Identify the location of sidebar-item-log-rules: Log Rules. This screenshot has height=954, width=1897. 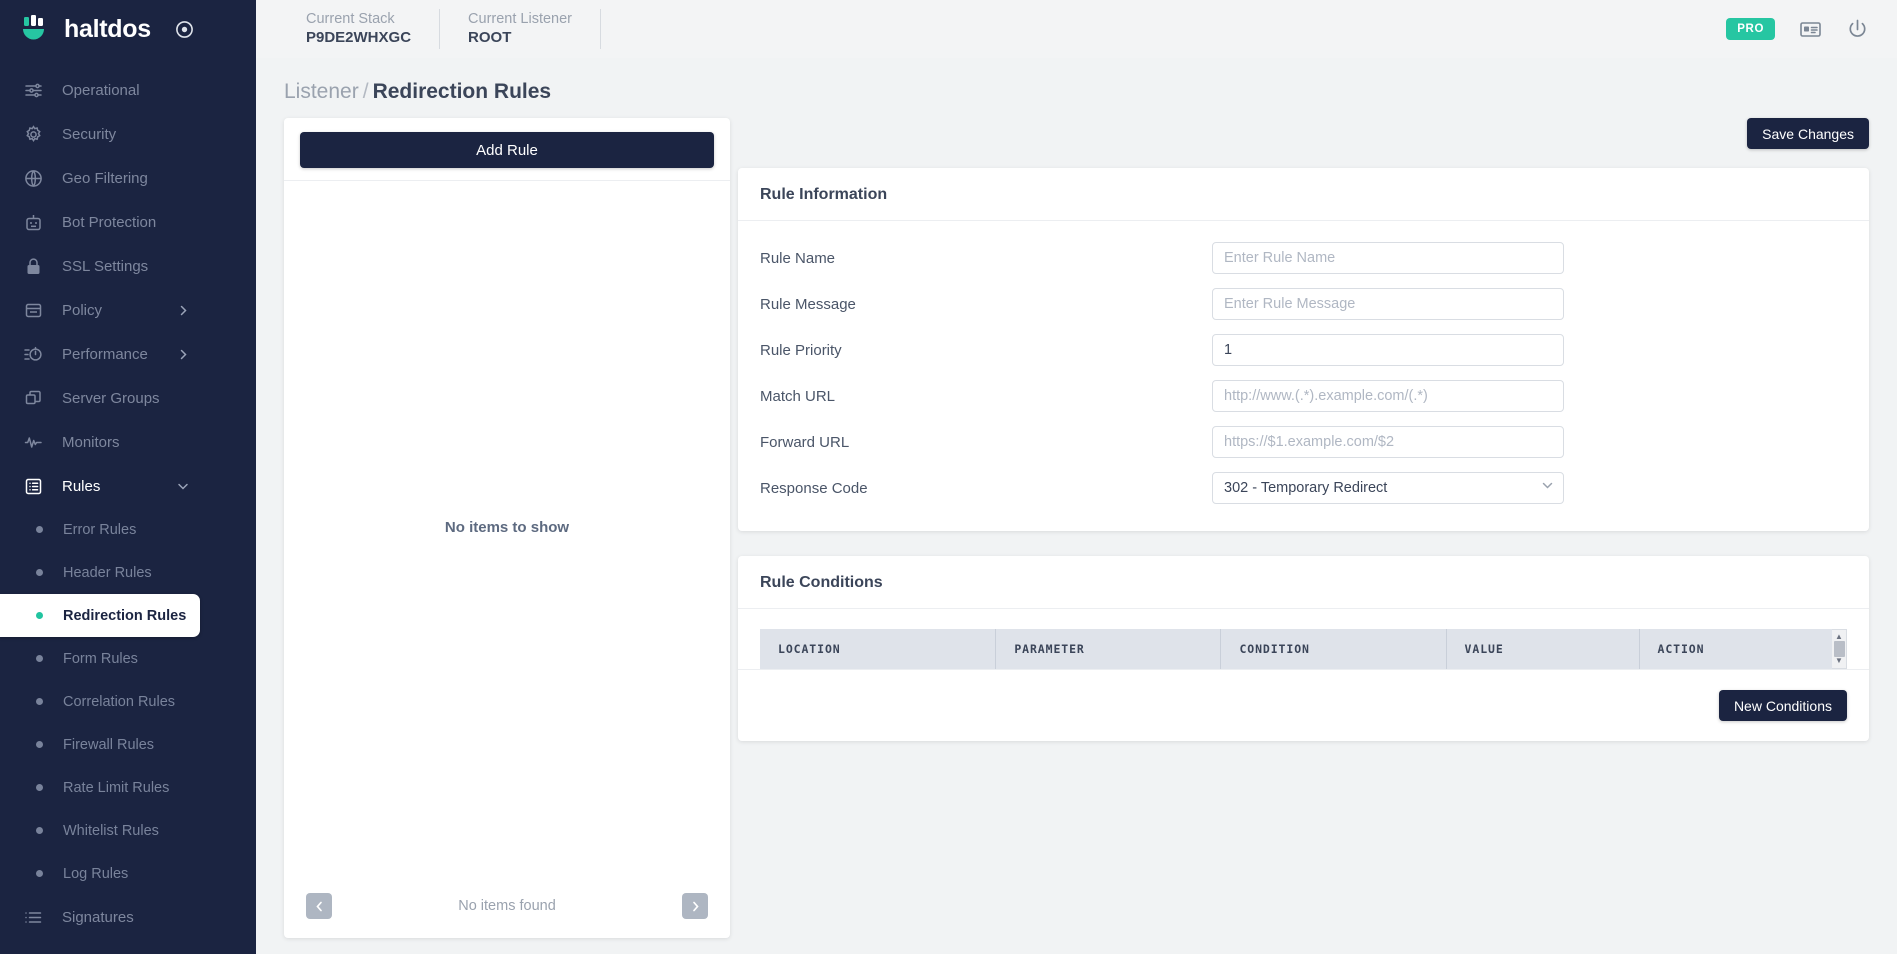
(128, 873).